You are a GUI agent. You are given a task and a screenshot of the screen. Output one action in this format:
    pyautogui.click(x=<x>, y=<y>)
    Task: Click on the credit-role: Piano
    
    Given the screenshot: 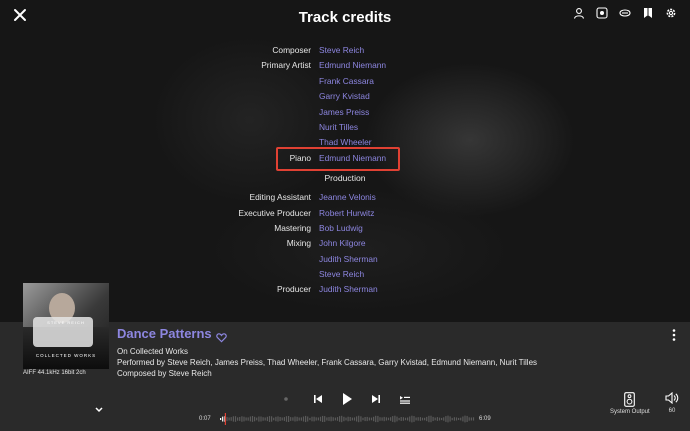 What is the action you would take?
    pyautogui.click(x=300, y=157)
    